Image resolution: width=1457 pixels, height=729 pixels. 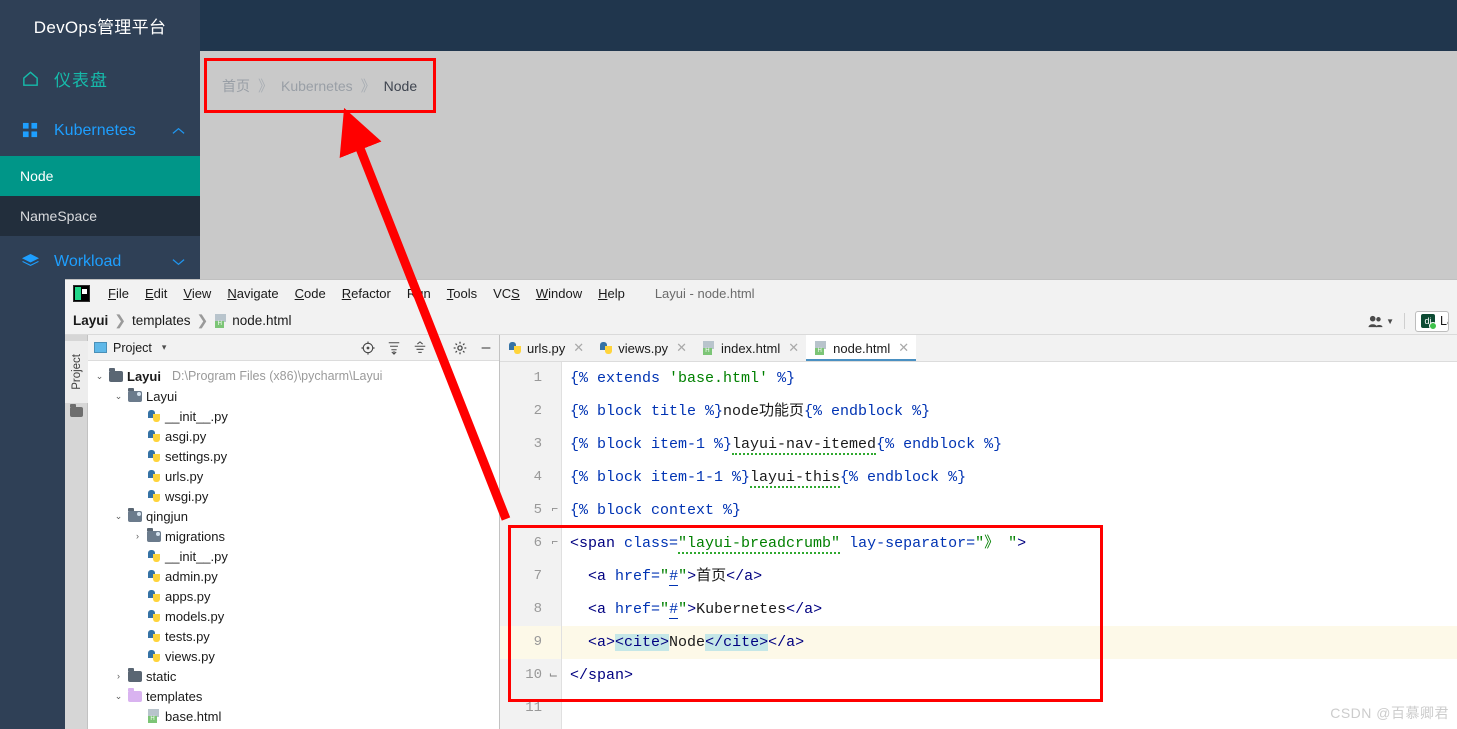 I want to click on tree-node: apps.py, so click(x=293, y=596).